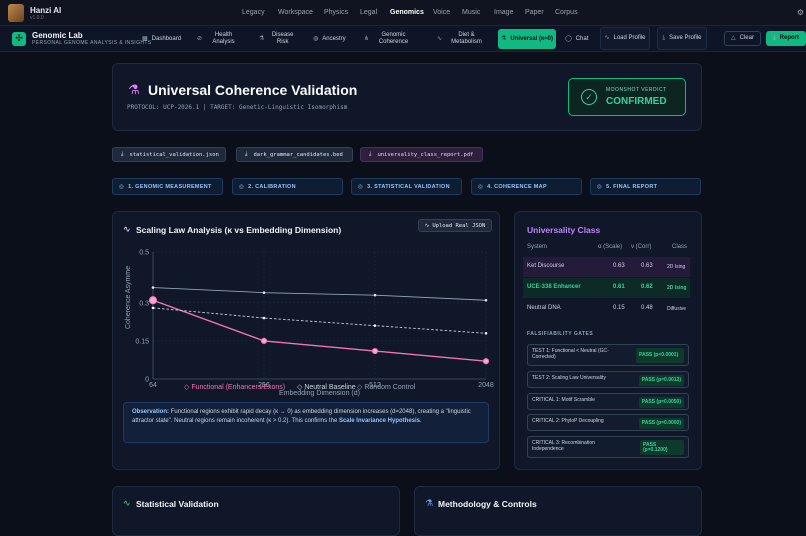  I want to click on step-coherence-map: ◎ 4. COHERENCE MAP, so click(526, 186).